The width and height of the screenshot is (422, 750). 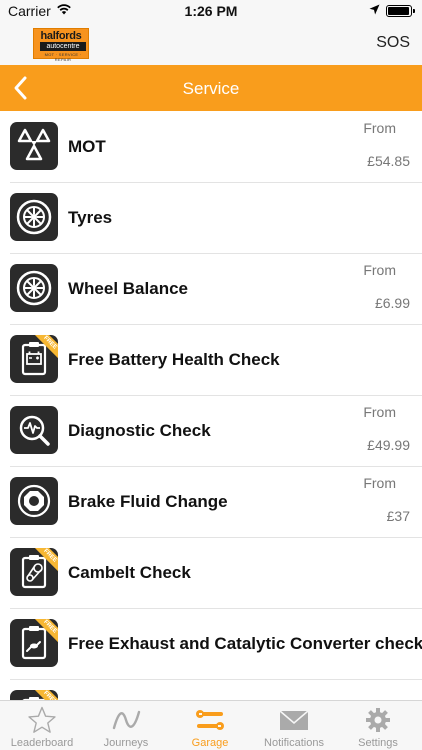 I want to click on service-price: £37, so click(x=398, y=516).